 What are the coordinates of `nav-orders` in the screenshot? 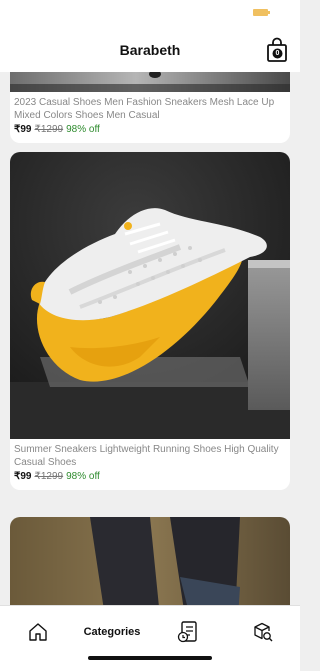 It's located at (188, 632).